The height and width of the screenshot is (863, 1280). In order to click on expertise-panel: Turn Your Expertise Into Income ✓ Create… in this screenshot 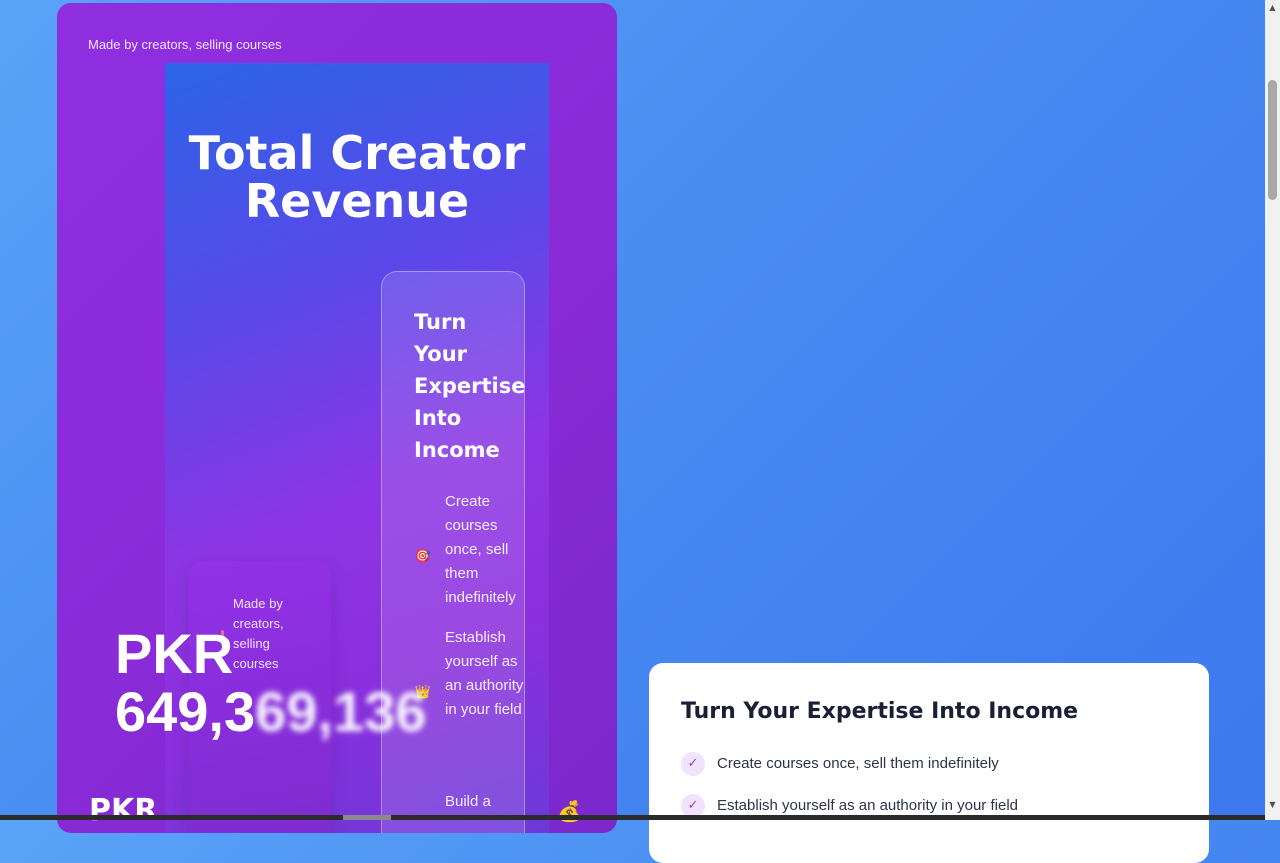, I will do `click(929, 763)`.